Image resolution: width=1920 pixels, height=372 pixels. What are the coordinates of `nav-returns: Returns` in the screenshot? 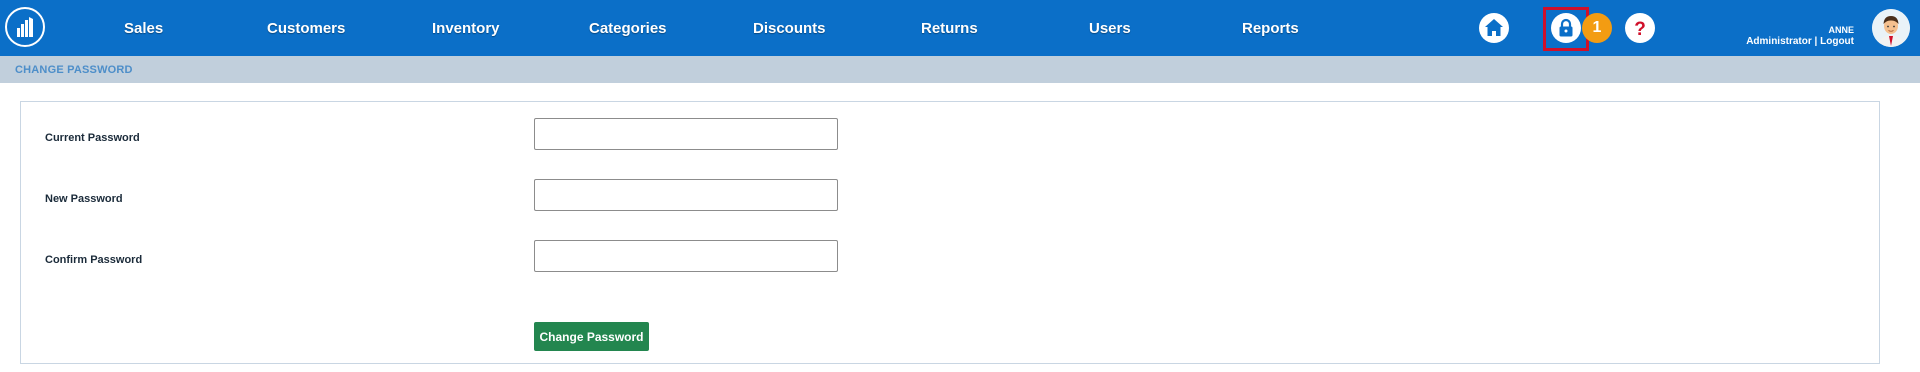 It's located at (949, 28).